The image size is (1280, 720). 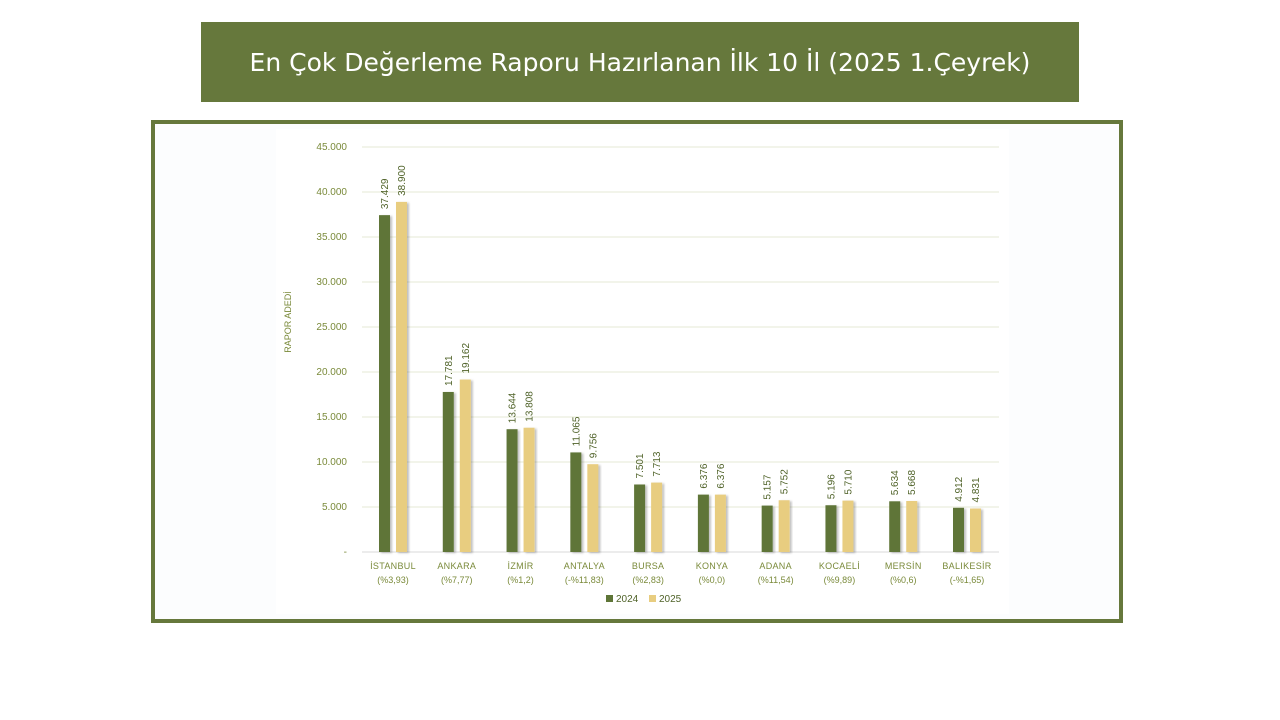 I want to click on data-label: 7.501, so click(x=640, y=465).